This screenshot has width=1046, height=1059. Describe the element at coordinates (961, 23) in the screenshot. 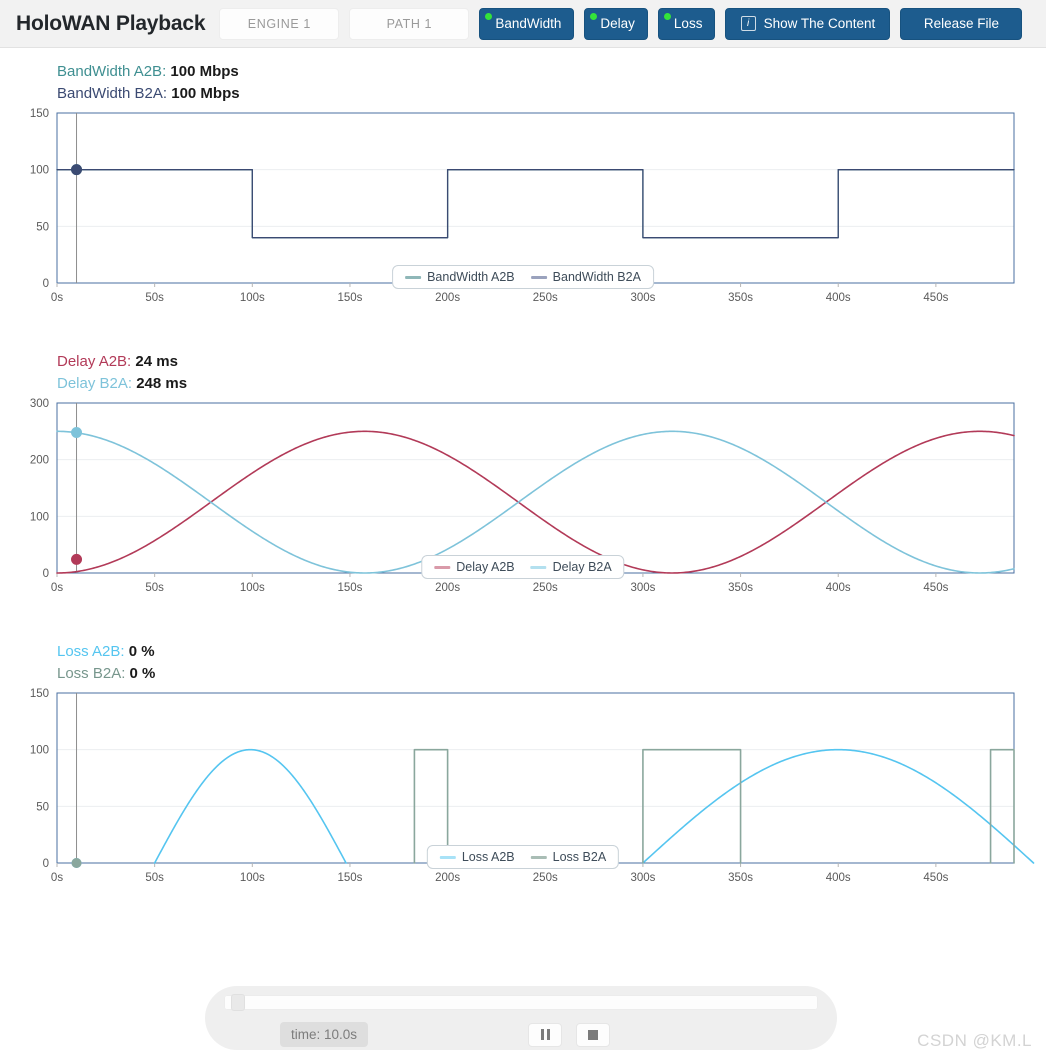

I see `release-file-button: Release File` at that location.